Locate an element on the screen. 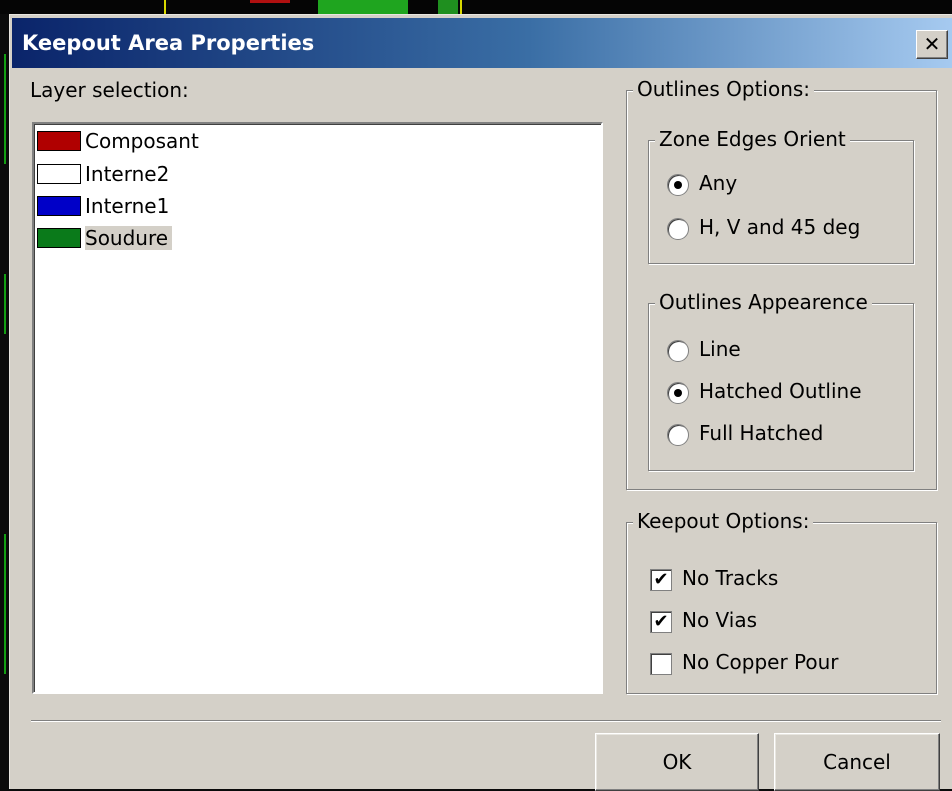  zone-edges-orient-label: Zone Edges Orient is located at coordinates (752, 139).